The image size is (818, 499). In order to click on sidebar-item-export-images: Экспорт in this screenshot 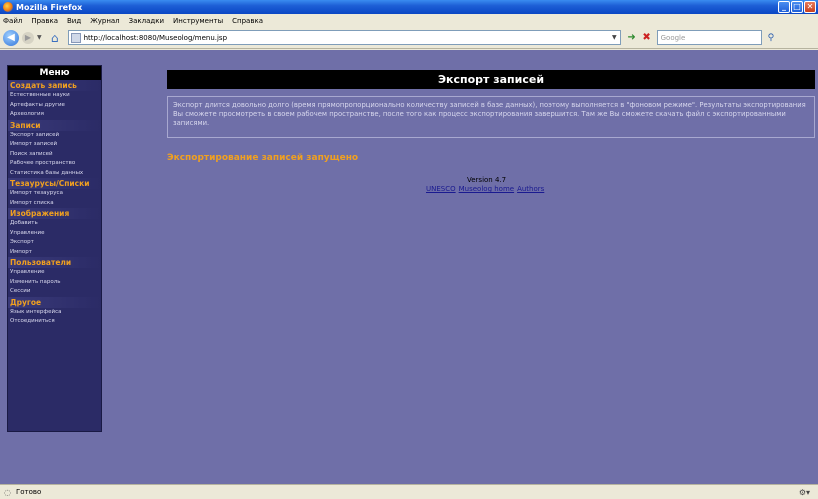, I will do `click(54, 243)`.